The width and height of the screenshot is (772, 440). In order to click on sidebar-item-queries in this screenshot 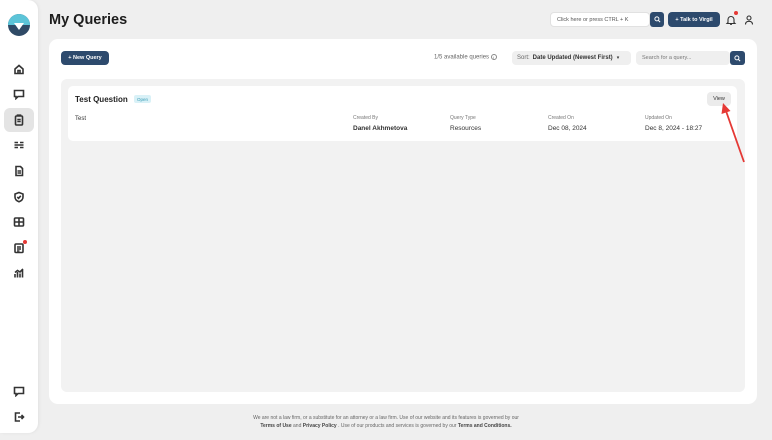, I will do `click(19, 120)`.